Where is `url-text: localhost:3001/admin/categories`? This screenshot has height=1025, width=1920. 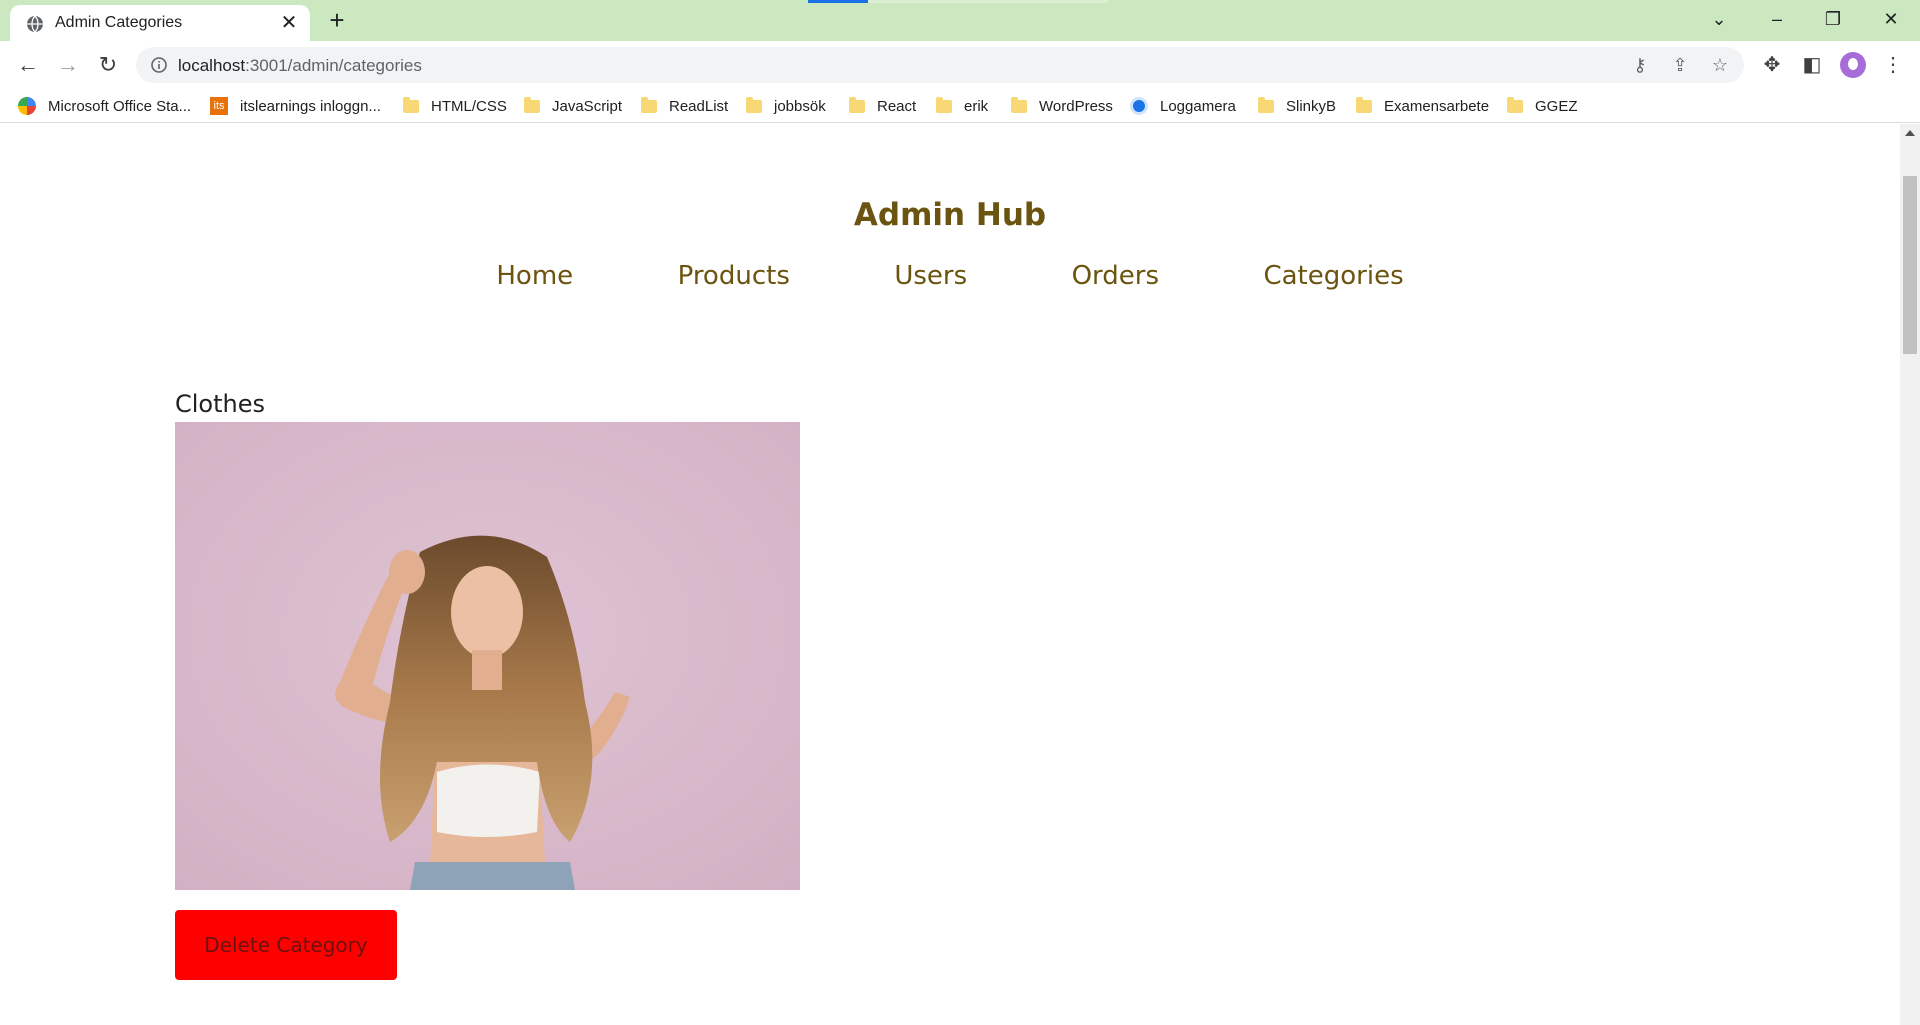
url-text: localhost:3001/admin/categories is located at coordinates (300, 66).